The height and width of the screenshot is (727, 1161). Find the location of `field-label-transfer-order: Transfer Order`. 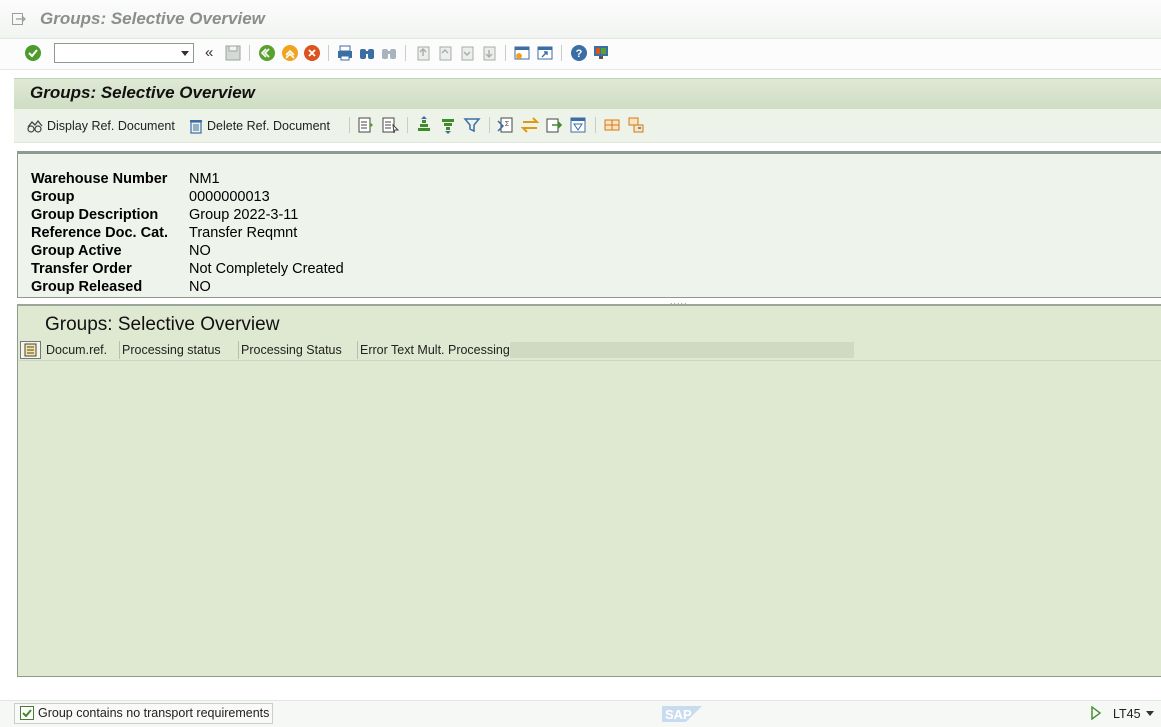

field-label-transfer-order: Transfer Order is located at coordinates (81, 269).